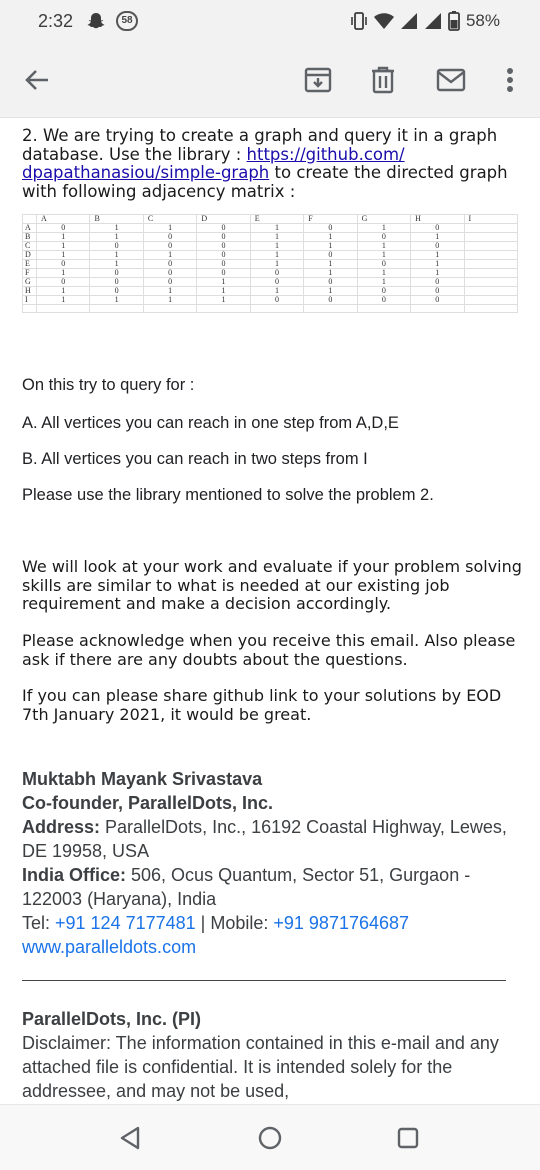  I want to click on status-right: 58%, so click(425, 21).